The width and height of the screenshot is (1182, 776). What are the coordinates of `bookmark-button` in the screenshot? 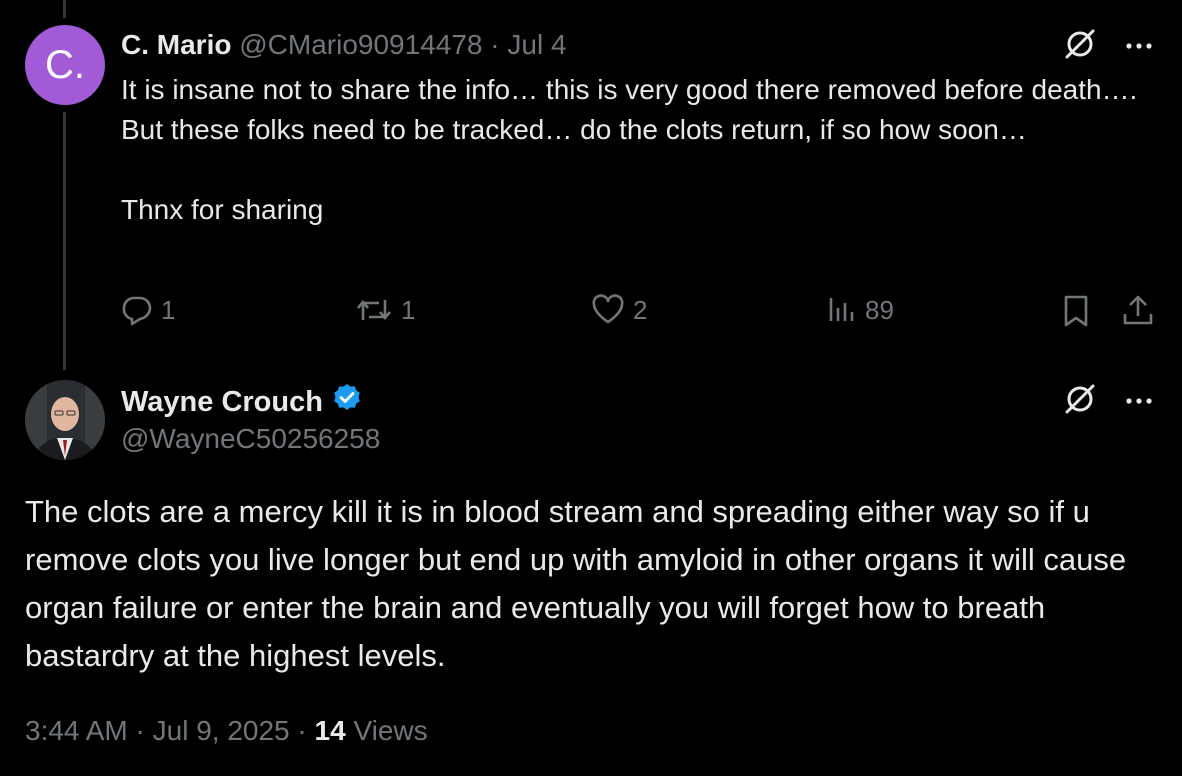 It's located at (1076, 311).